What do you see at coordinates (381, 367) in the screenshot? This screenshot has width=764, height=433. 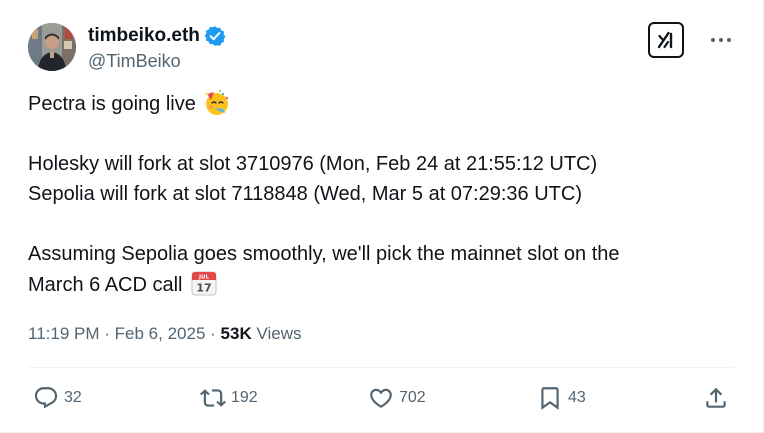 I see `divider` at bounding box center [381, 367].